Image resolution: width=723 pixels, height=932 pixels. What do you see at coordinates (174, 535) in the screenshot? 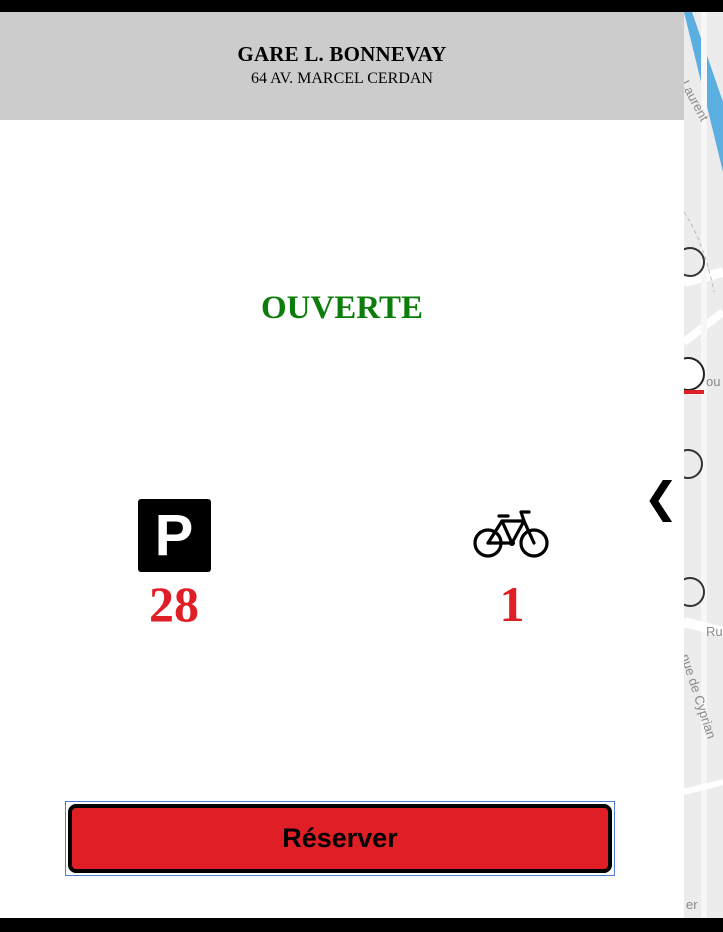
I see `parking-icon: P` at bounding box center [174, 535].